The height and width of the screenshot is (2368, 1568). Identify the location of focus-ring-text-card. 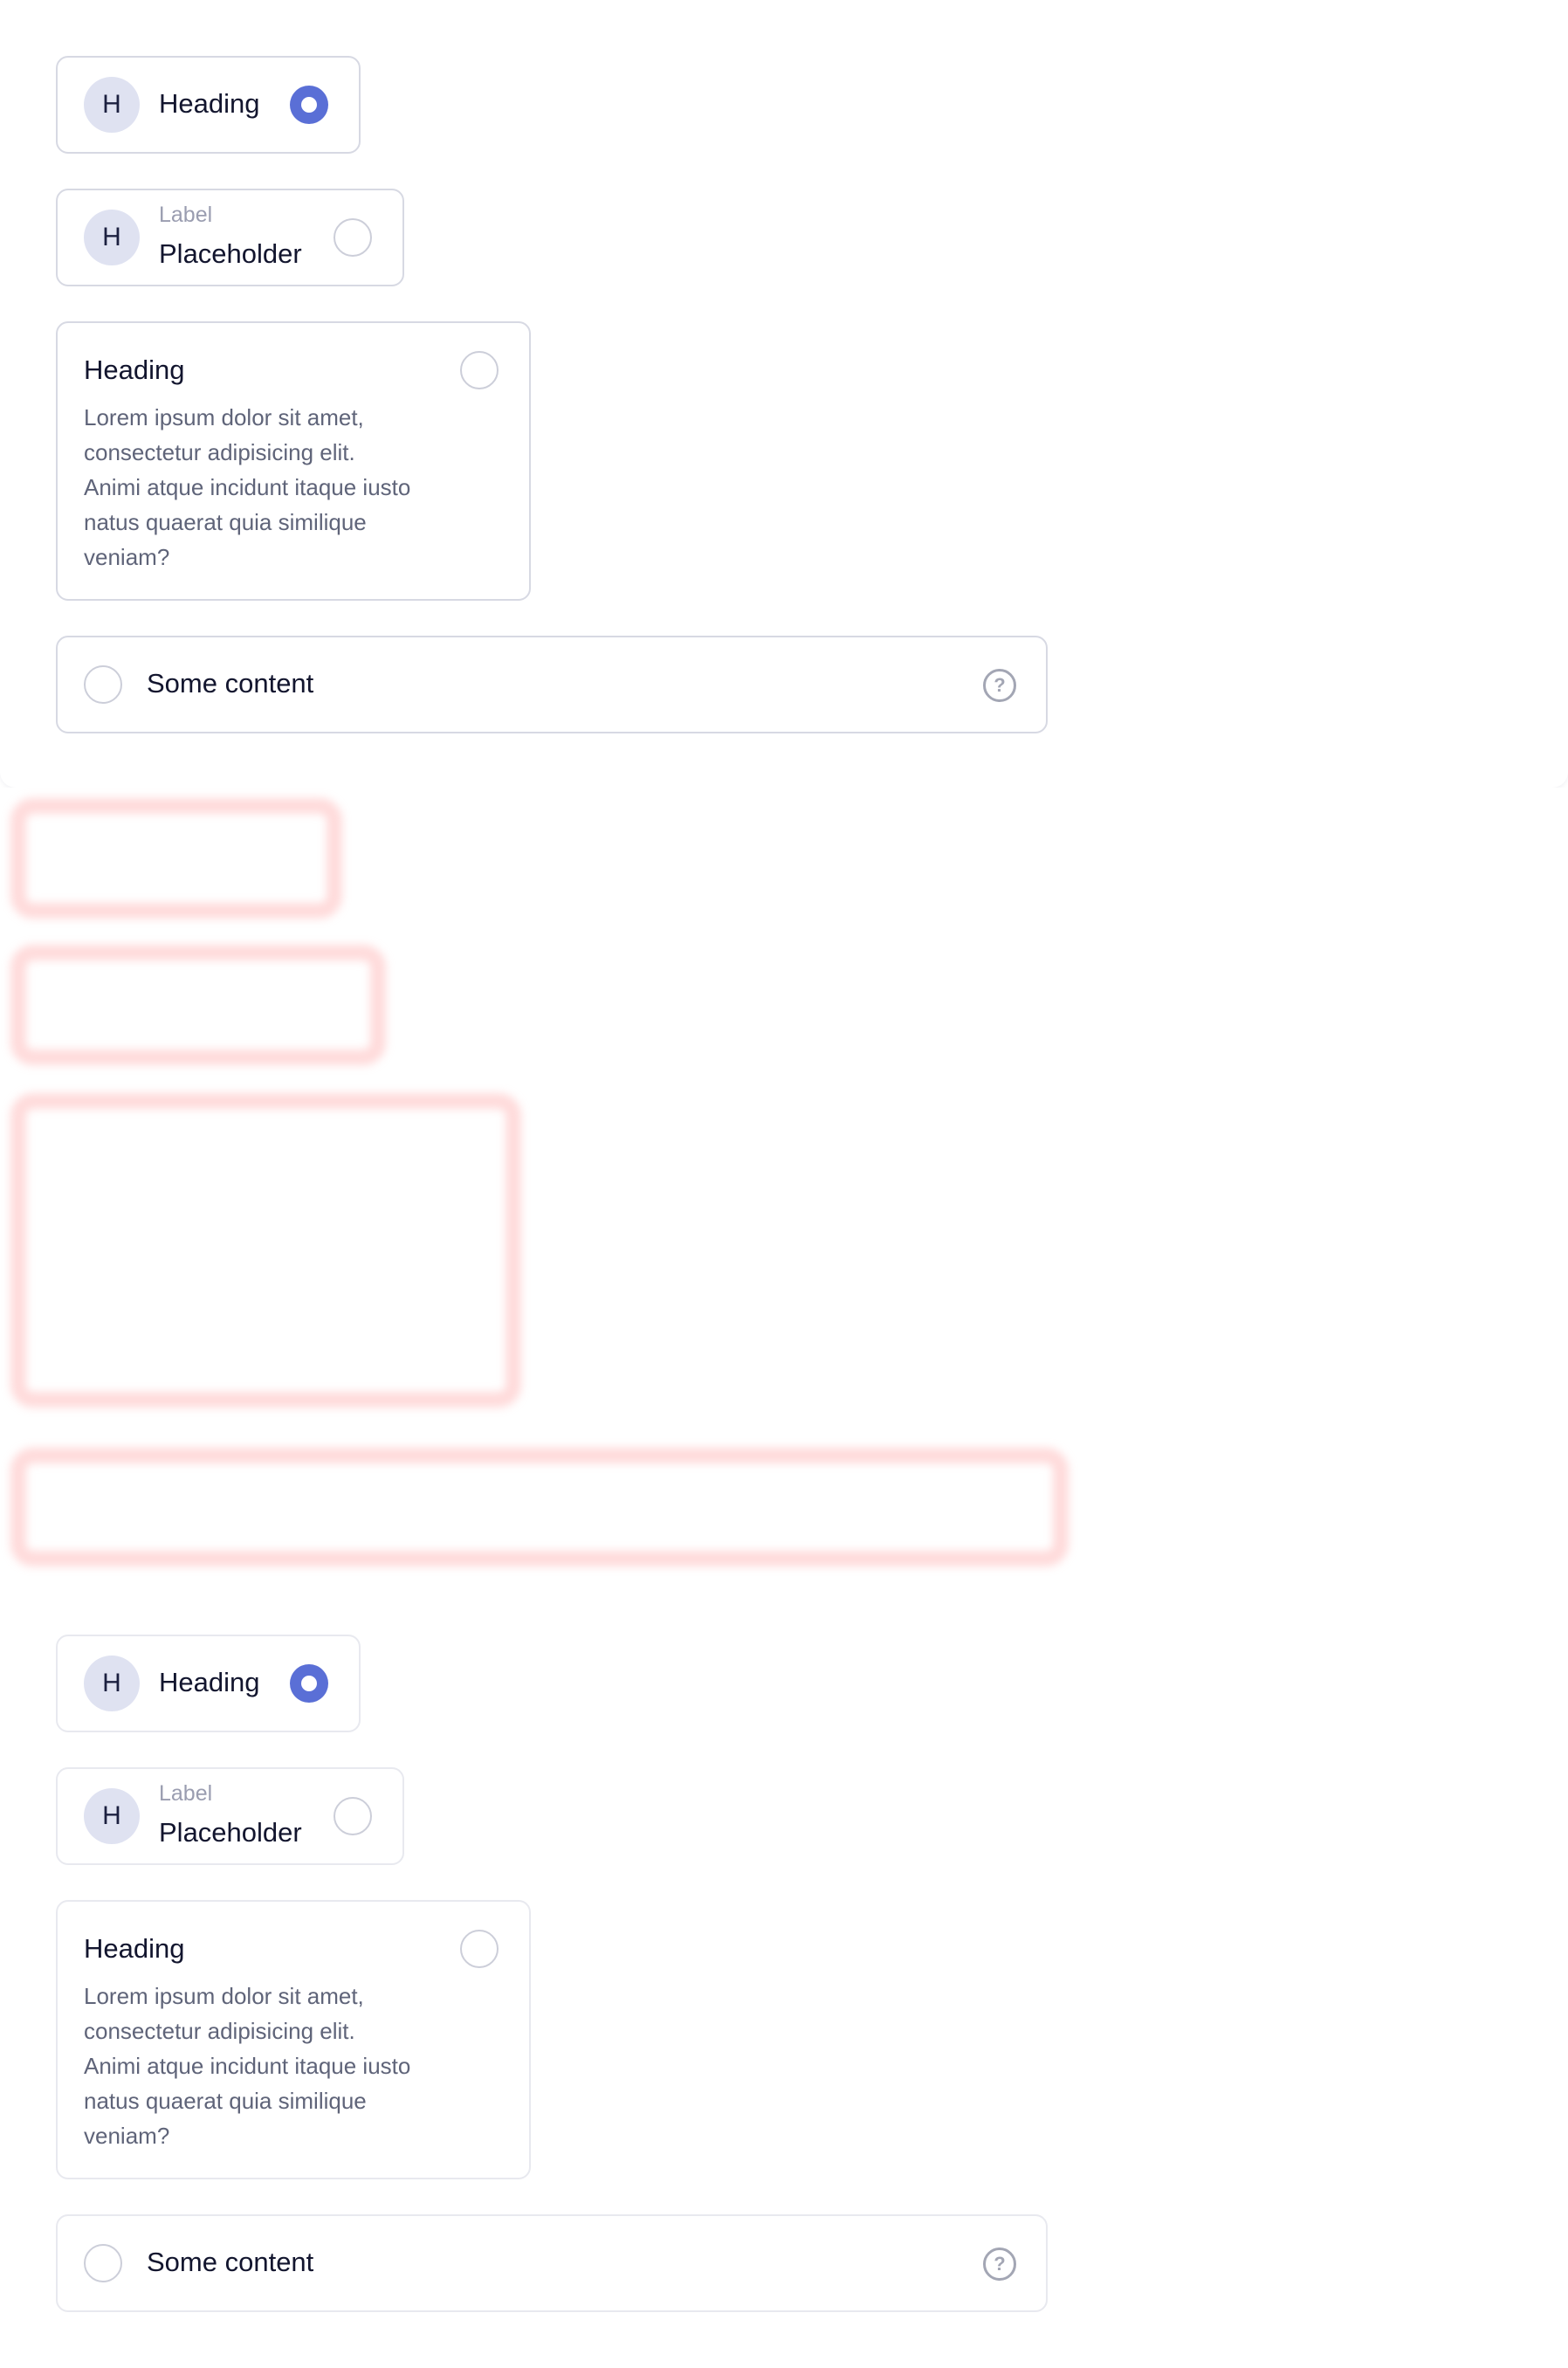
(265, 1250).